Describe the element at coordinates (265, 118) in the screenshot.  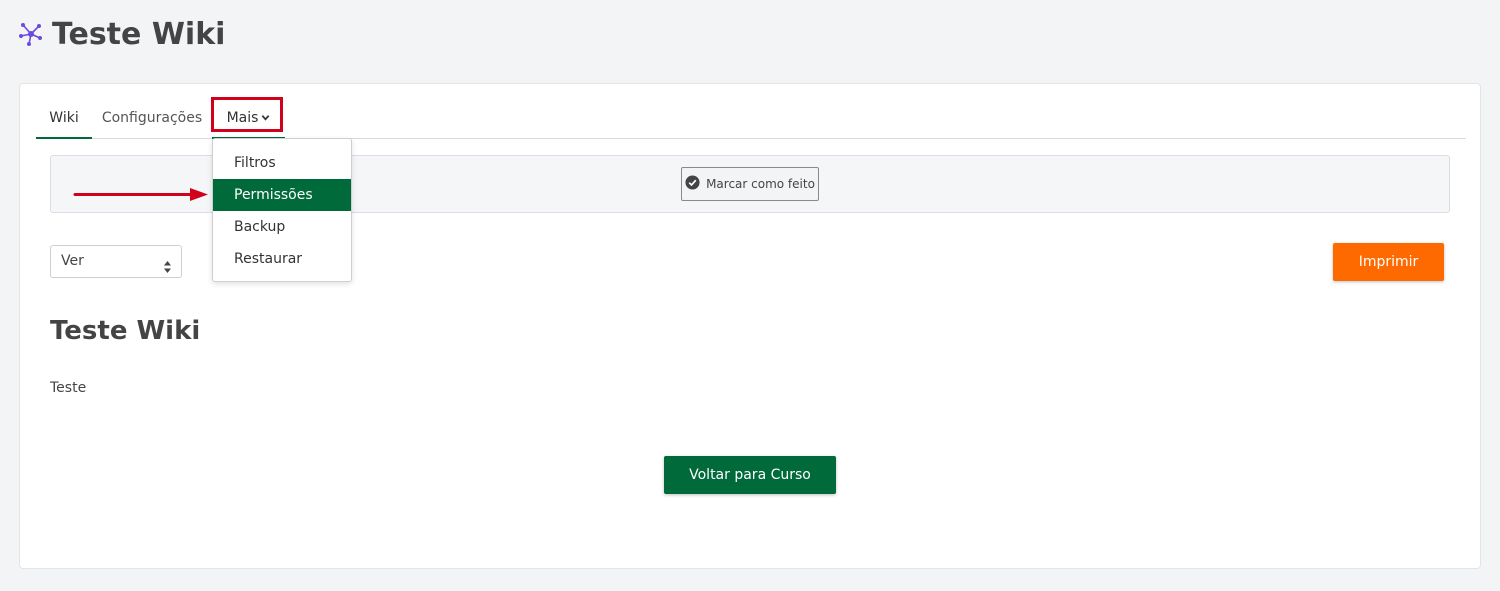
I see `chevron-down-icon` at that location.